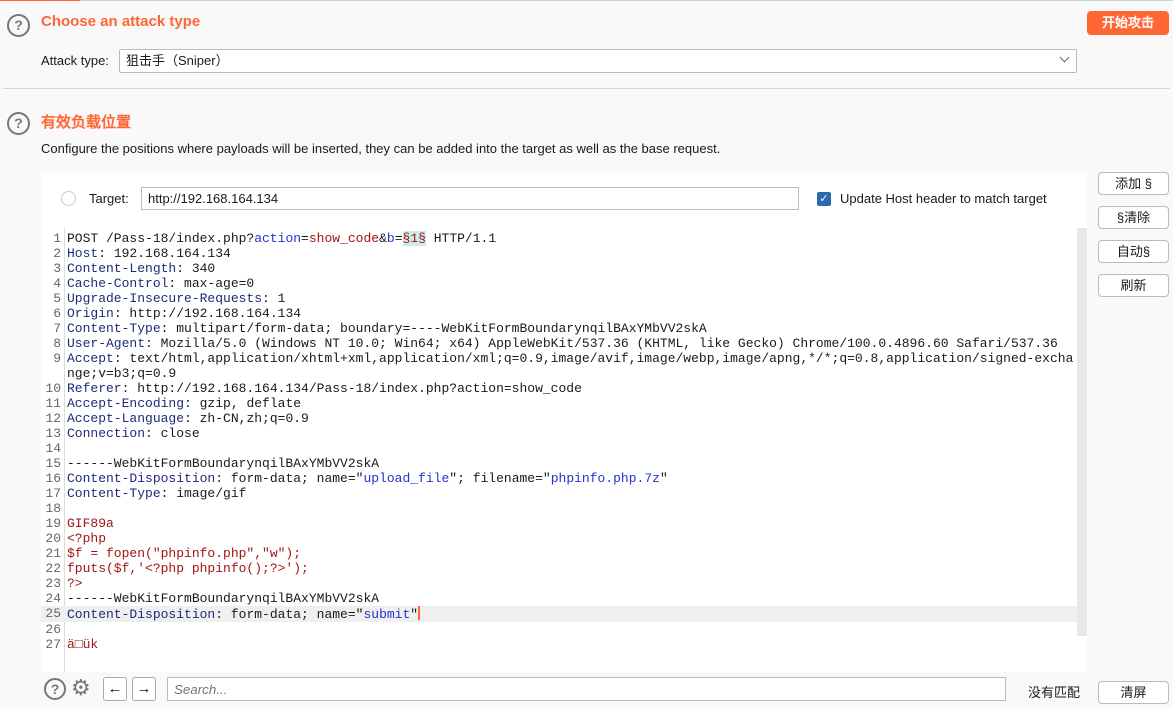 The image size is (1173, 708). What do you see at coordinates (243, 403) in the screenshot?
I see `token: : gzip, deflate` at bounding box center [243, 403].